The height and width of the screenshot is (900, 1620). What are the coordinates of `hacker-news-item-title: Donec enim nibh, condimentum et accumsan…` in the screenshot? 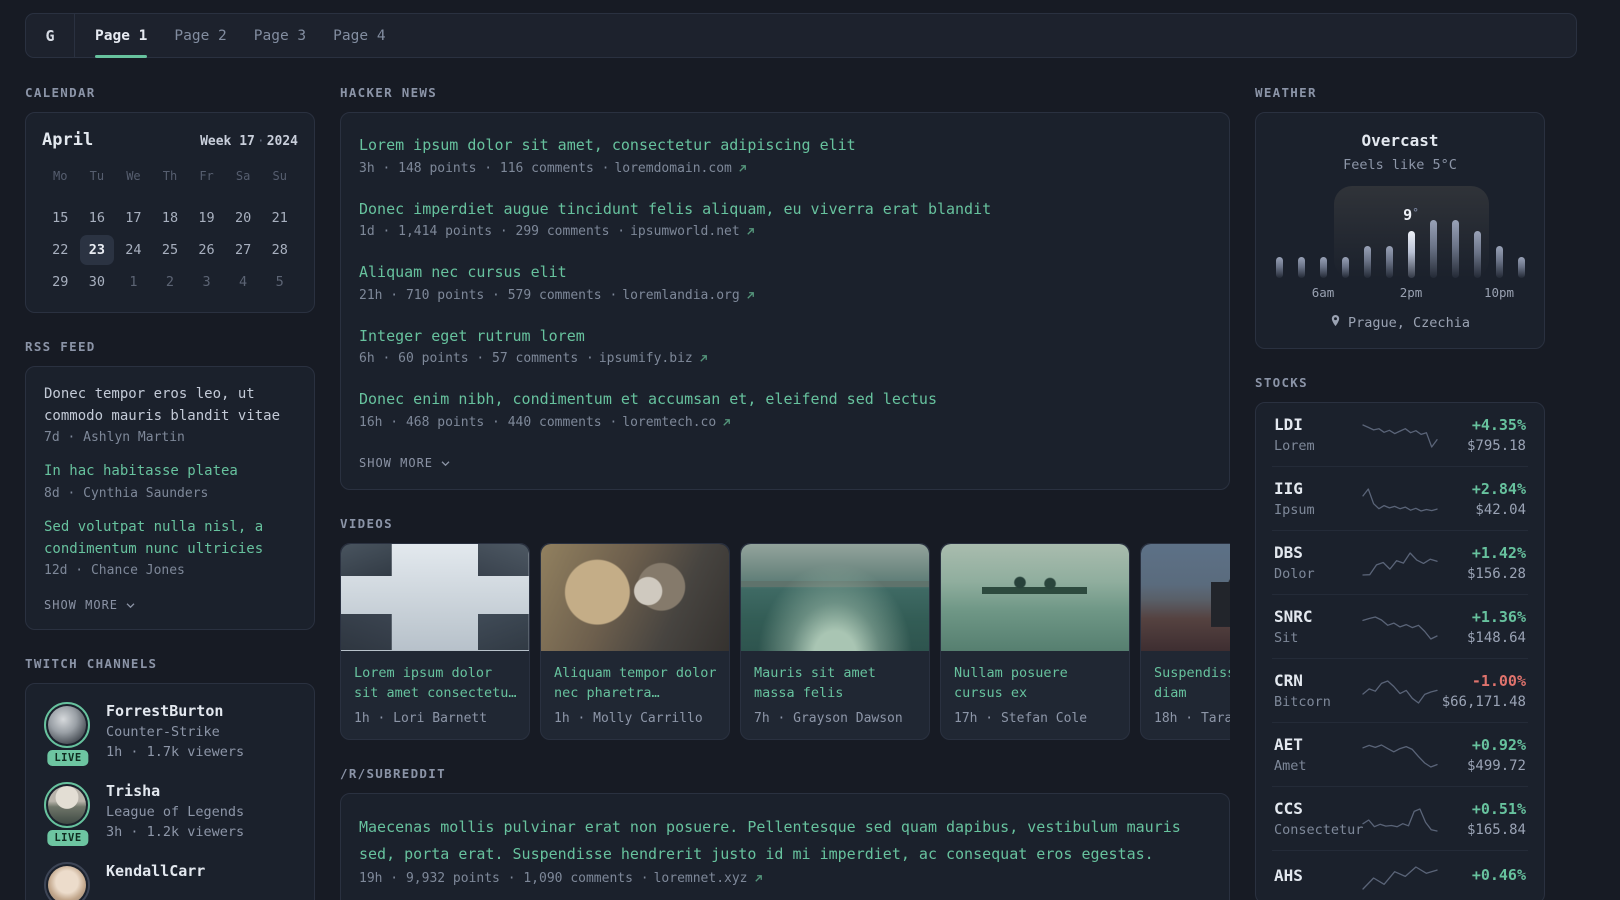 It's located at (785, 399).